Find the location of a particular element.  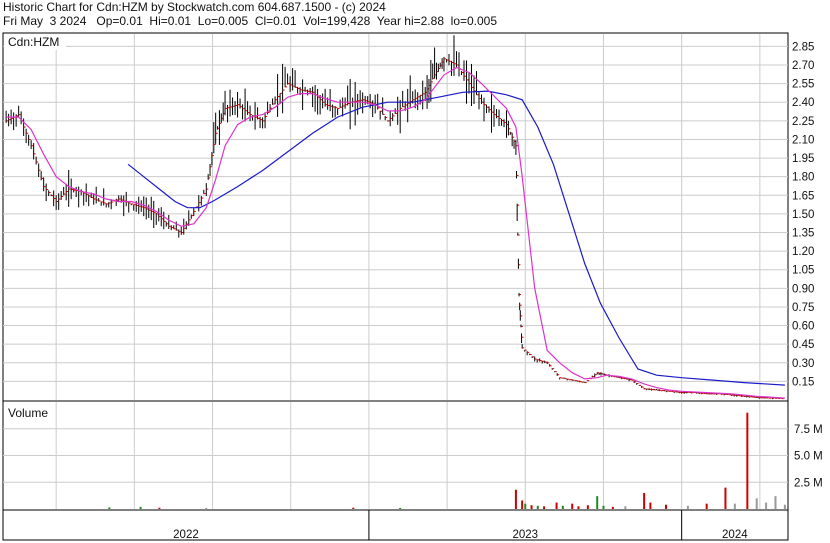

volume-tick-label: 5.0 M is located at coordinates (808, 457).